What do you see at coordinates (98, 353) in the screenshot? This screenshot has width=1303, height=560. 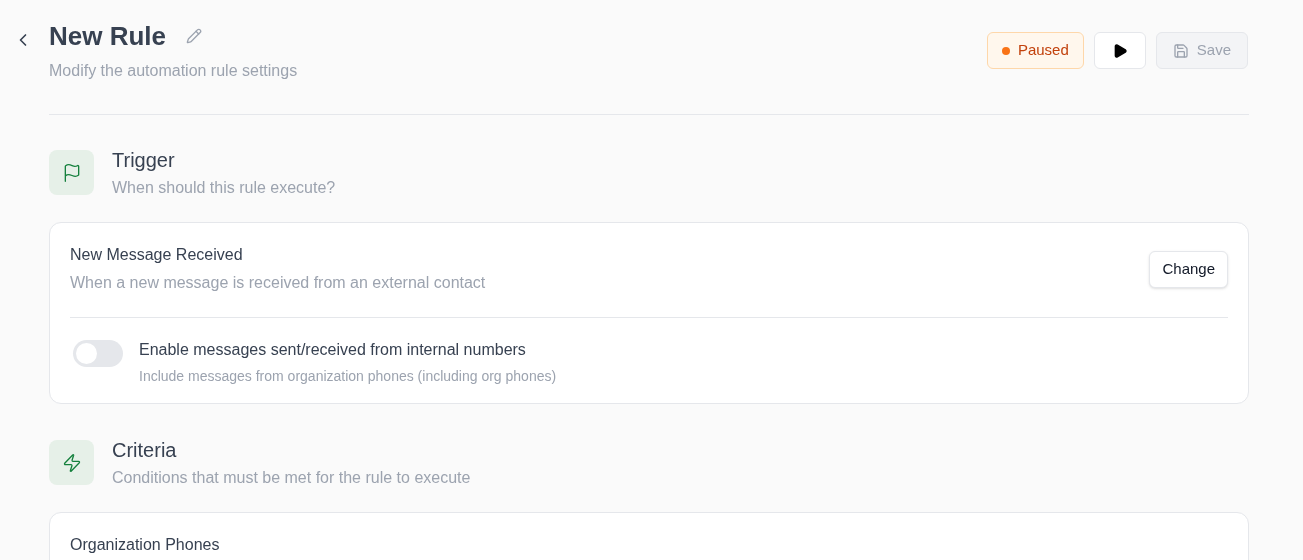 I see `toggle-switch` at bounding box center [98, 353].